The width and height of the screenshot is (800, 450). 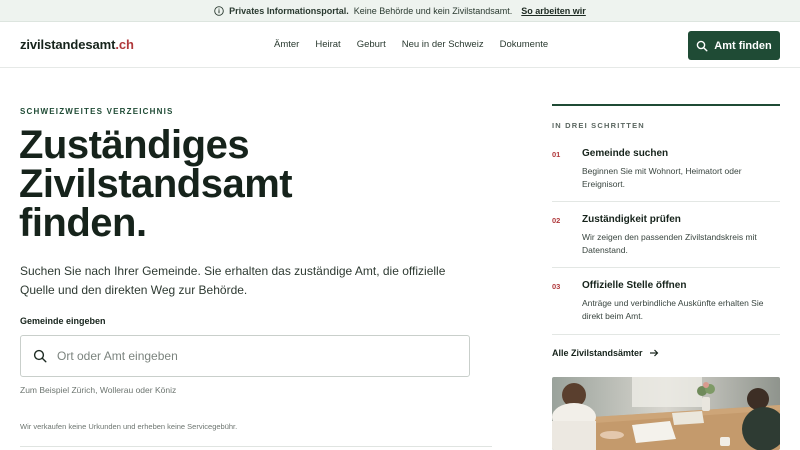 What do you see at coordinates (654, 353) in the screenshot?
I see `arrow-right-icon` at bounding box center [654, 353].